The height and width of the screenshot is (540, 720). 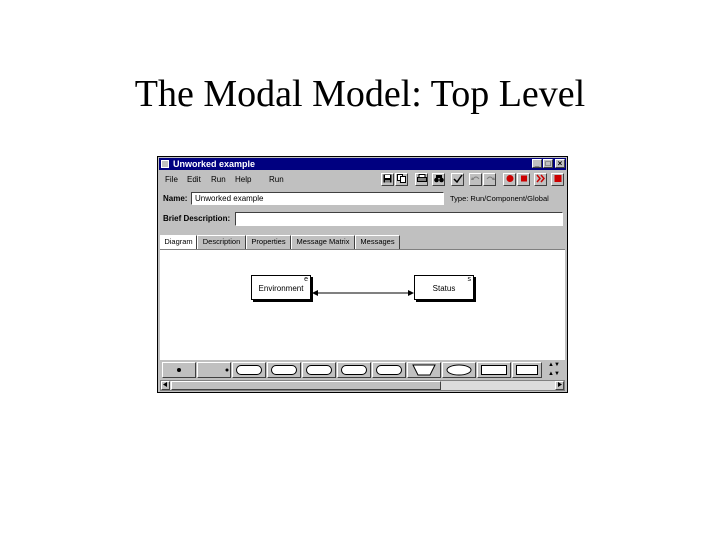 I want to click on slide-title: The Modal Model: Top Level, so click(x=360, y=94).